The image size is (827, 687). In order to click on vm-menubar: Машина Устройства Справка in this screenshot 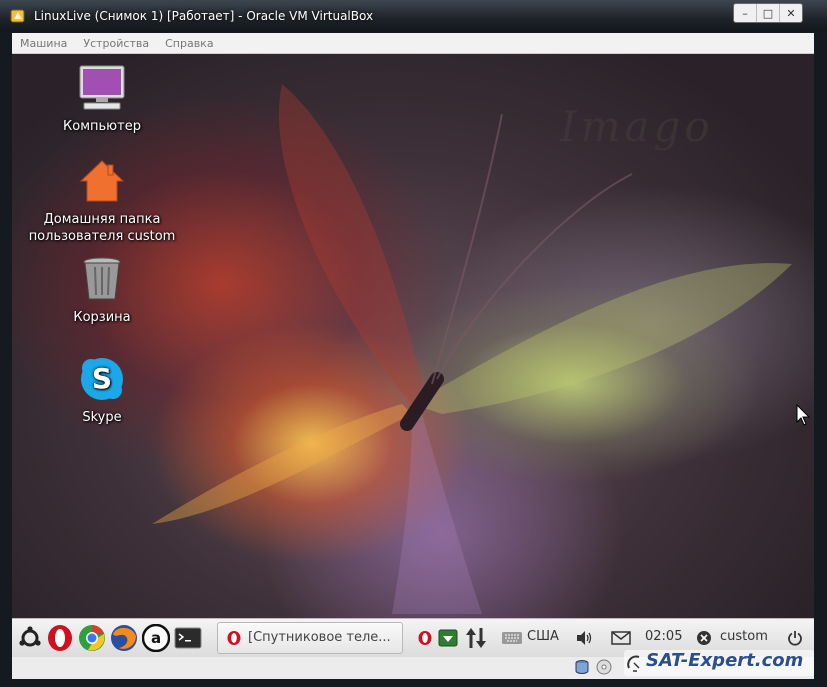, I will do `click(413, 43)`.